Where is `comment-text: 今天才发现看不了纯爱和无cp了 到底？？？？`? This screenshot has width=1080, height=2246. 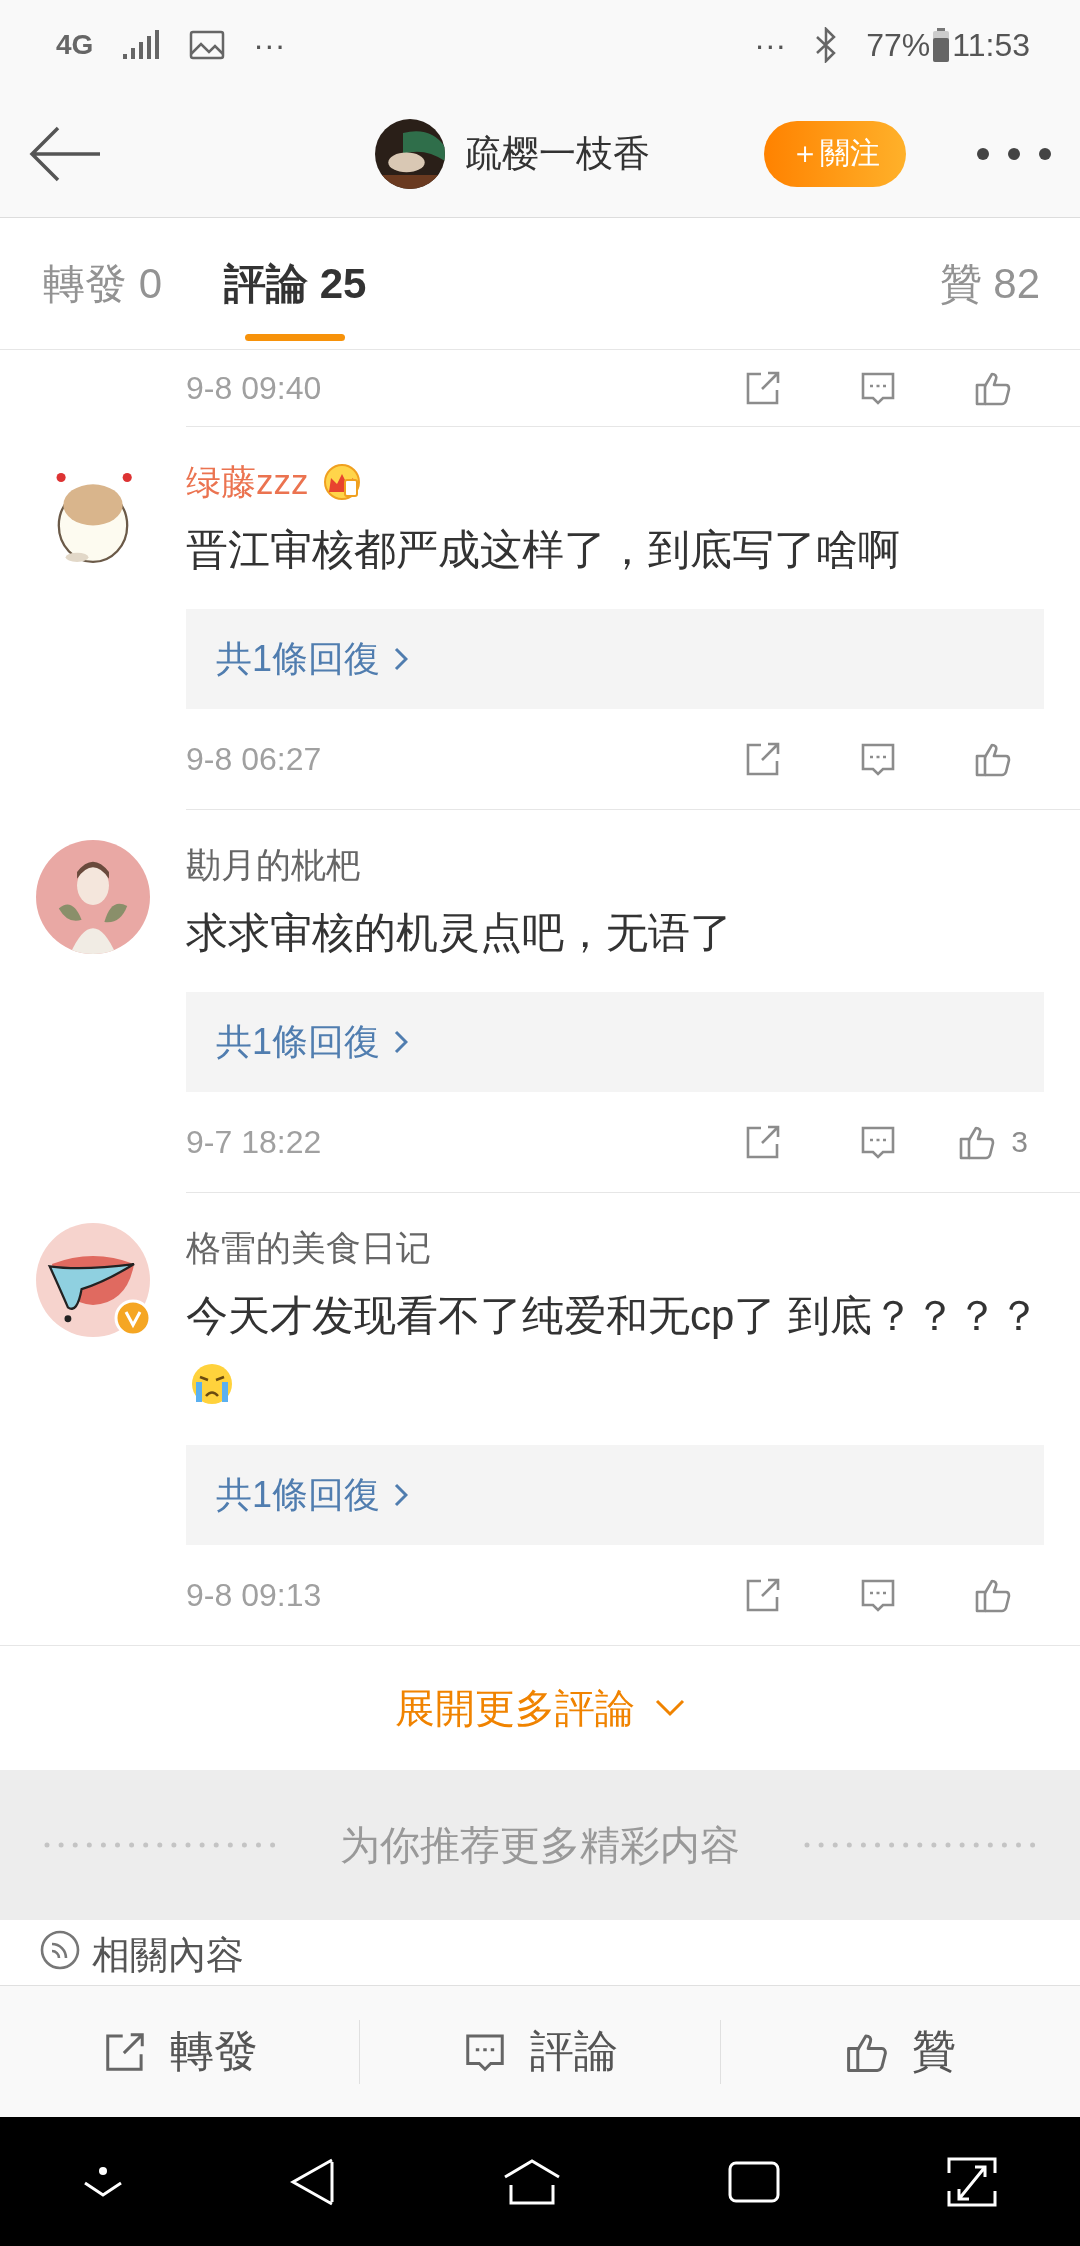 comment-text: 今天才发现看不了纯爱和无cp了 到底？？？？ is located at coordinates (613, 1315).